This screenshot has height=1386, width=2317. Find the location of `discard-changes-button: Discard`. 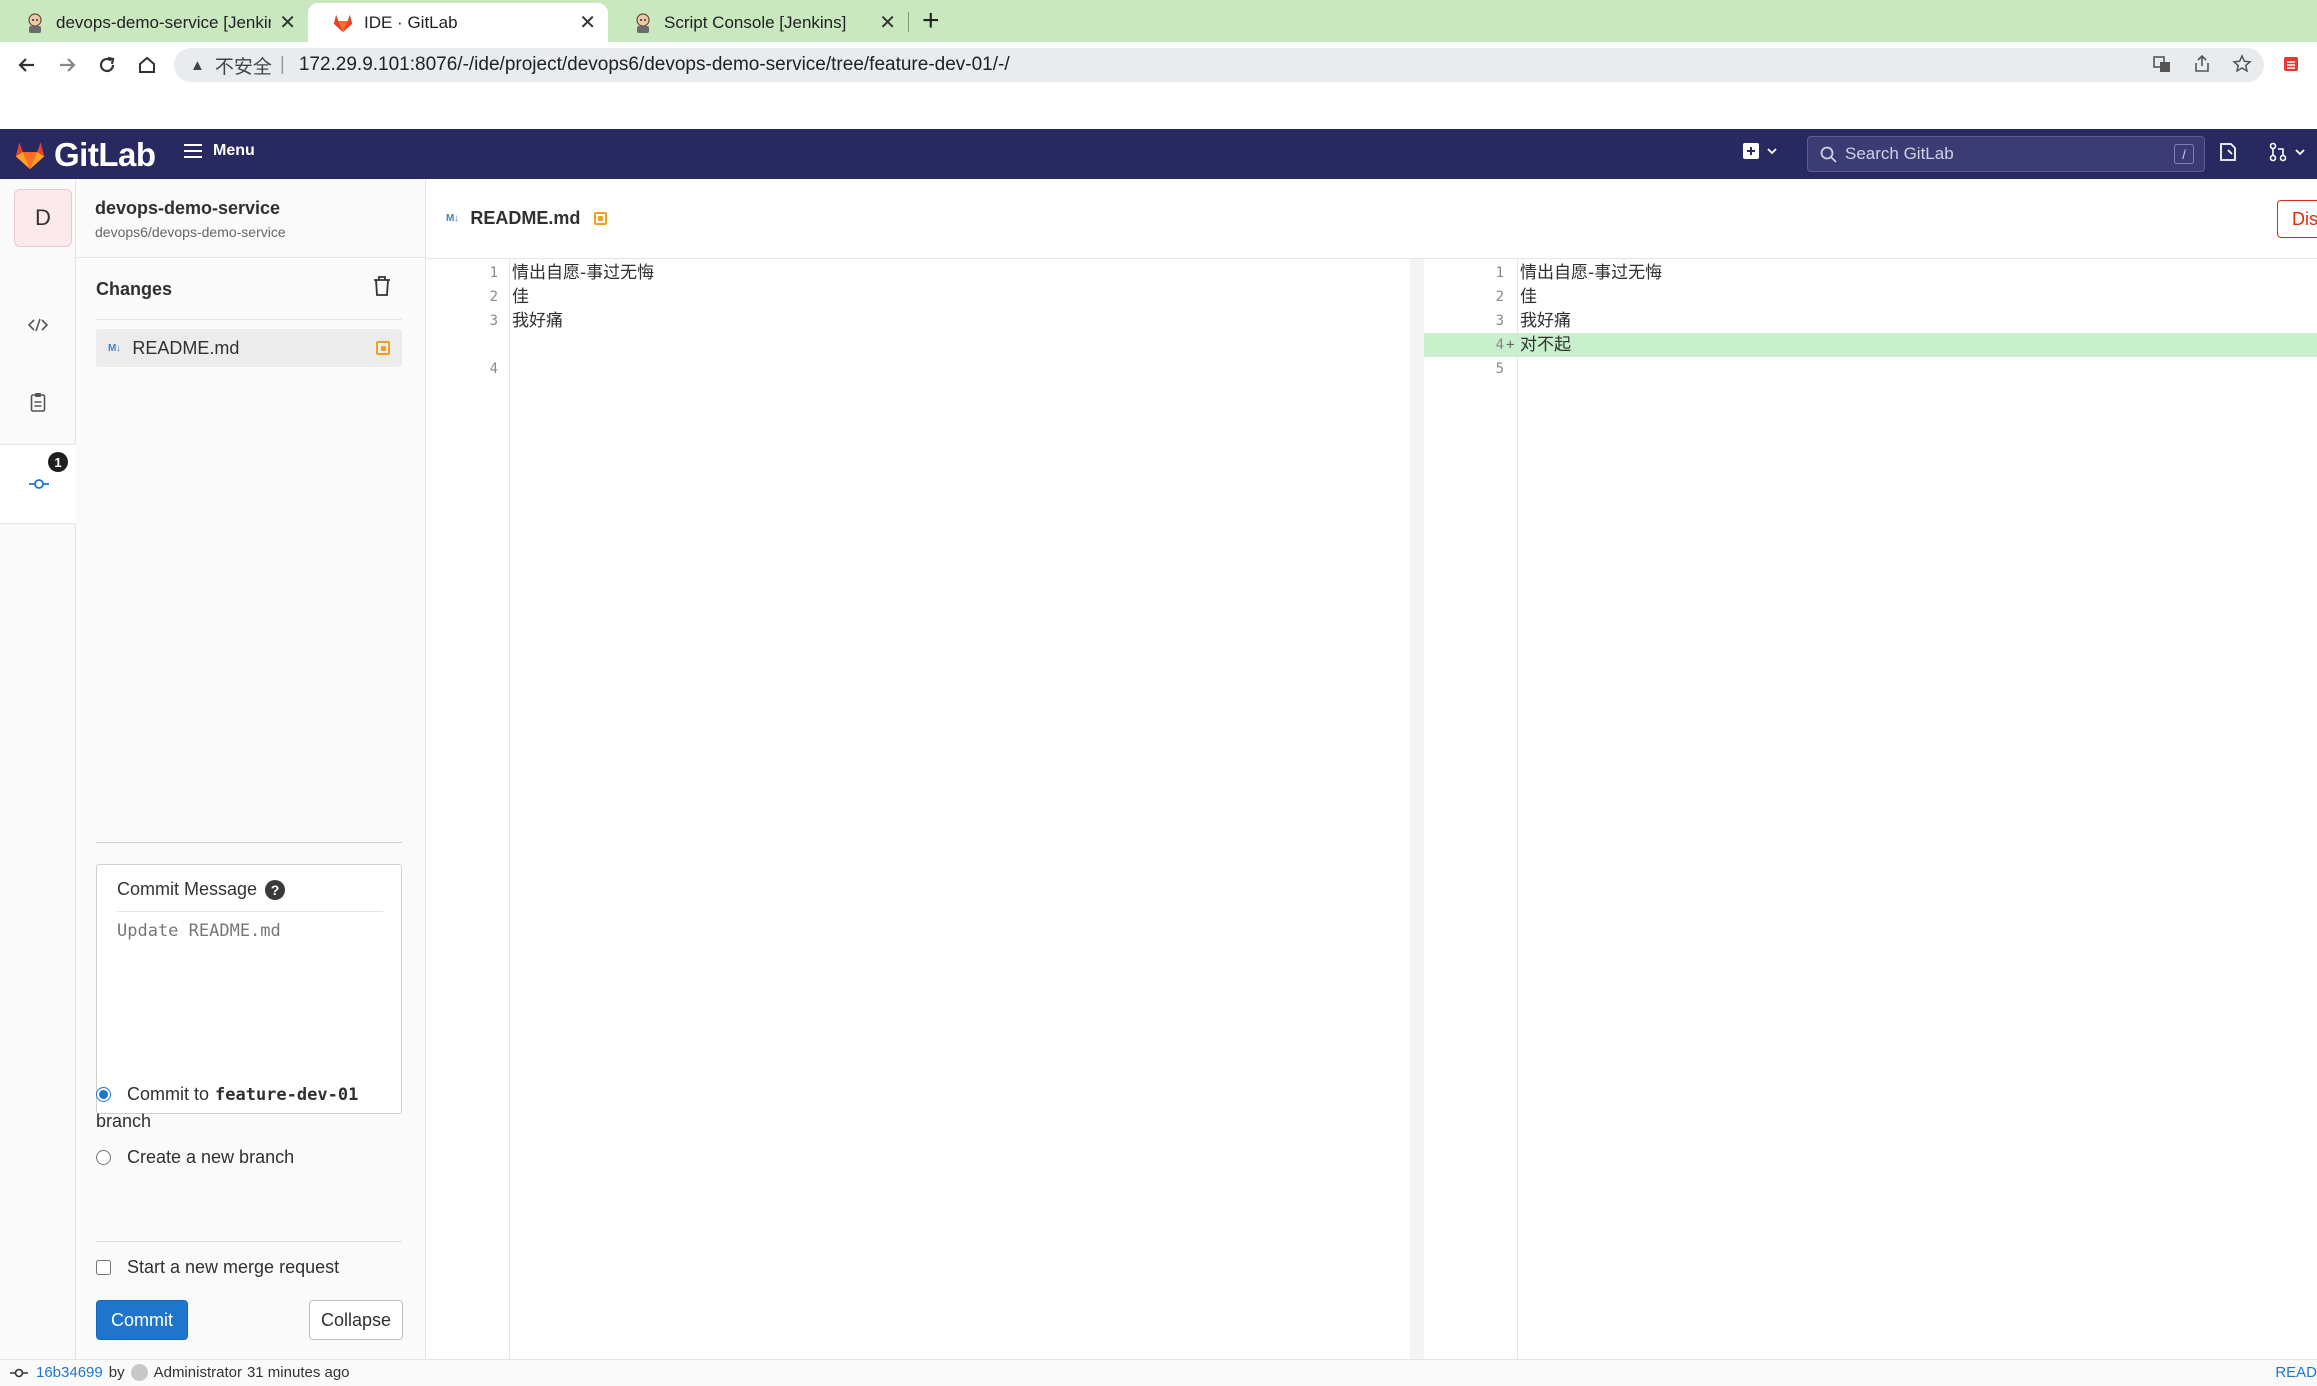

discard-changes-button: Discard is located at coordinates (2297, 219).